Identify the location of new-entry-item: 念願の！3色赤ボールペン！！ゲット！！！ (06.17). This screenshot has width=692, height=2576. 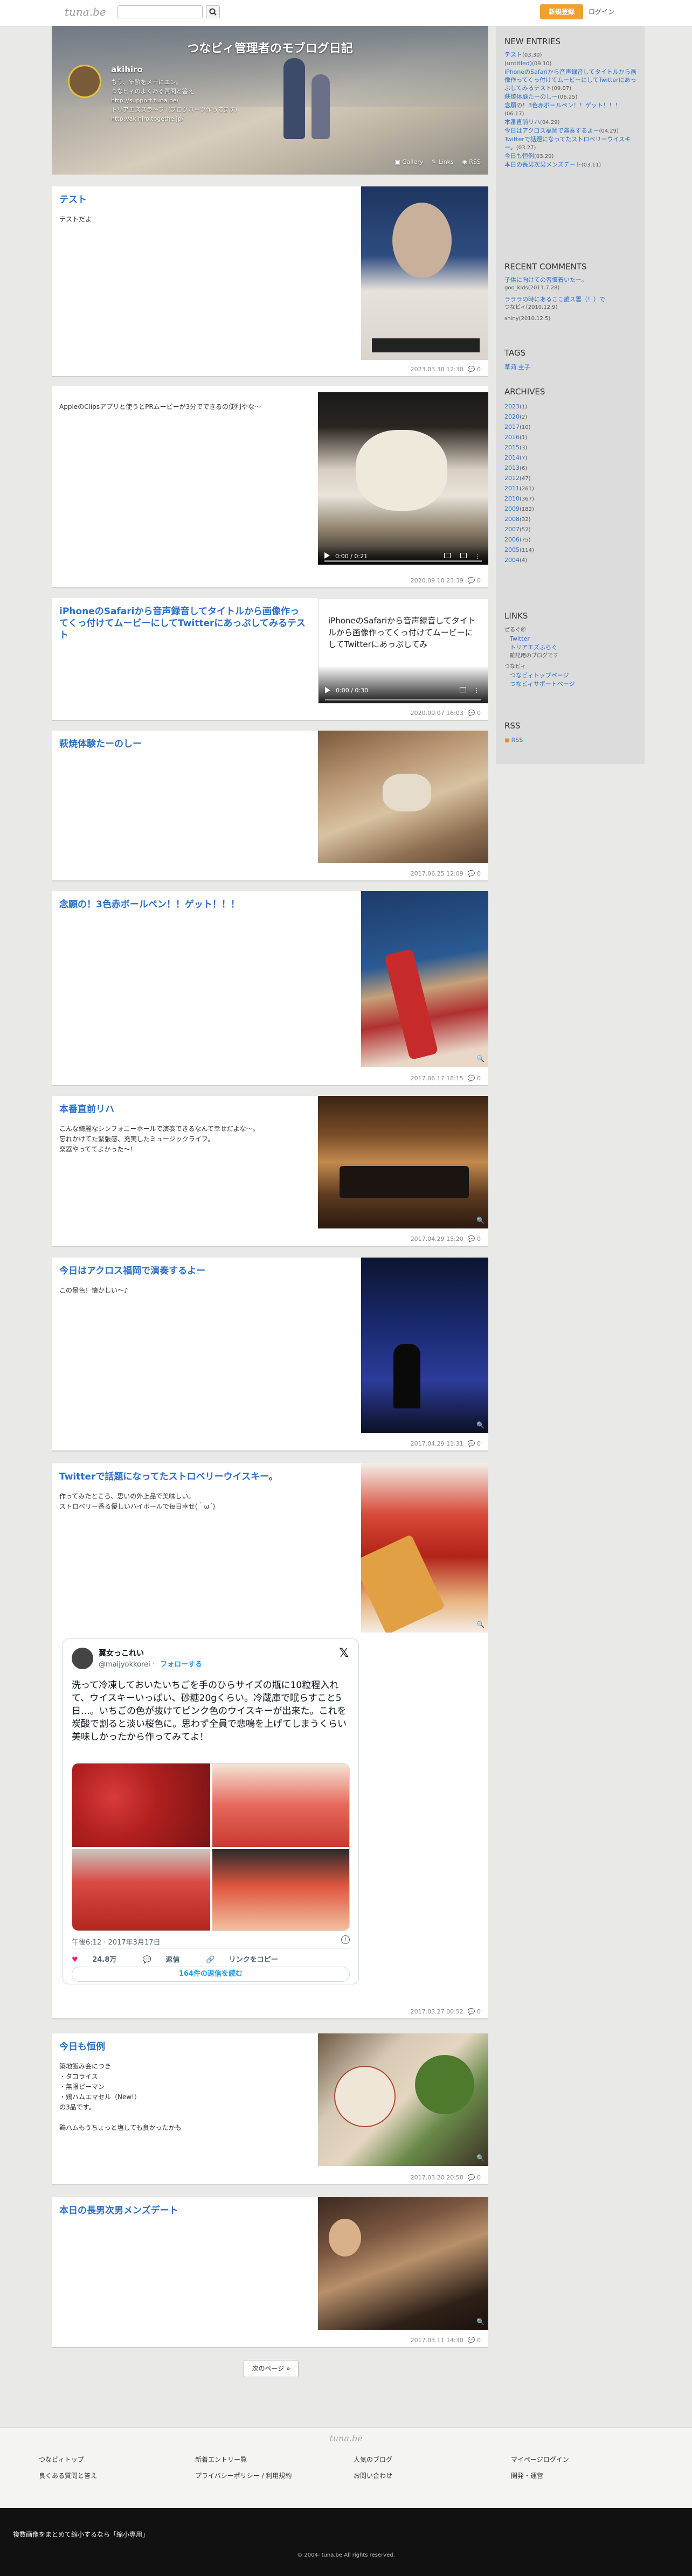
(571, 109).